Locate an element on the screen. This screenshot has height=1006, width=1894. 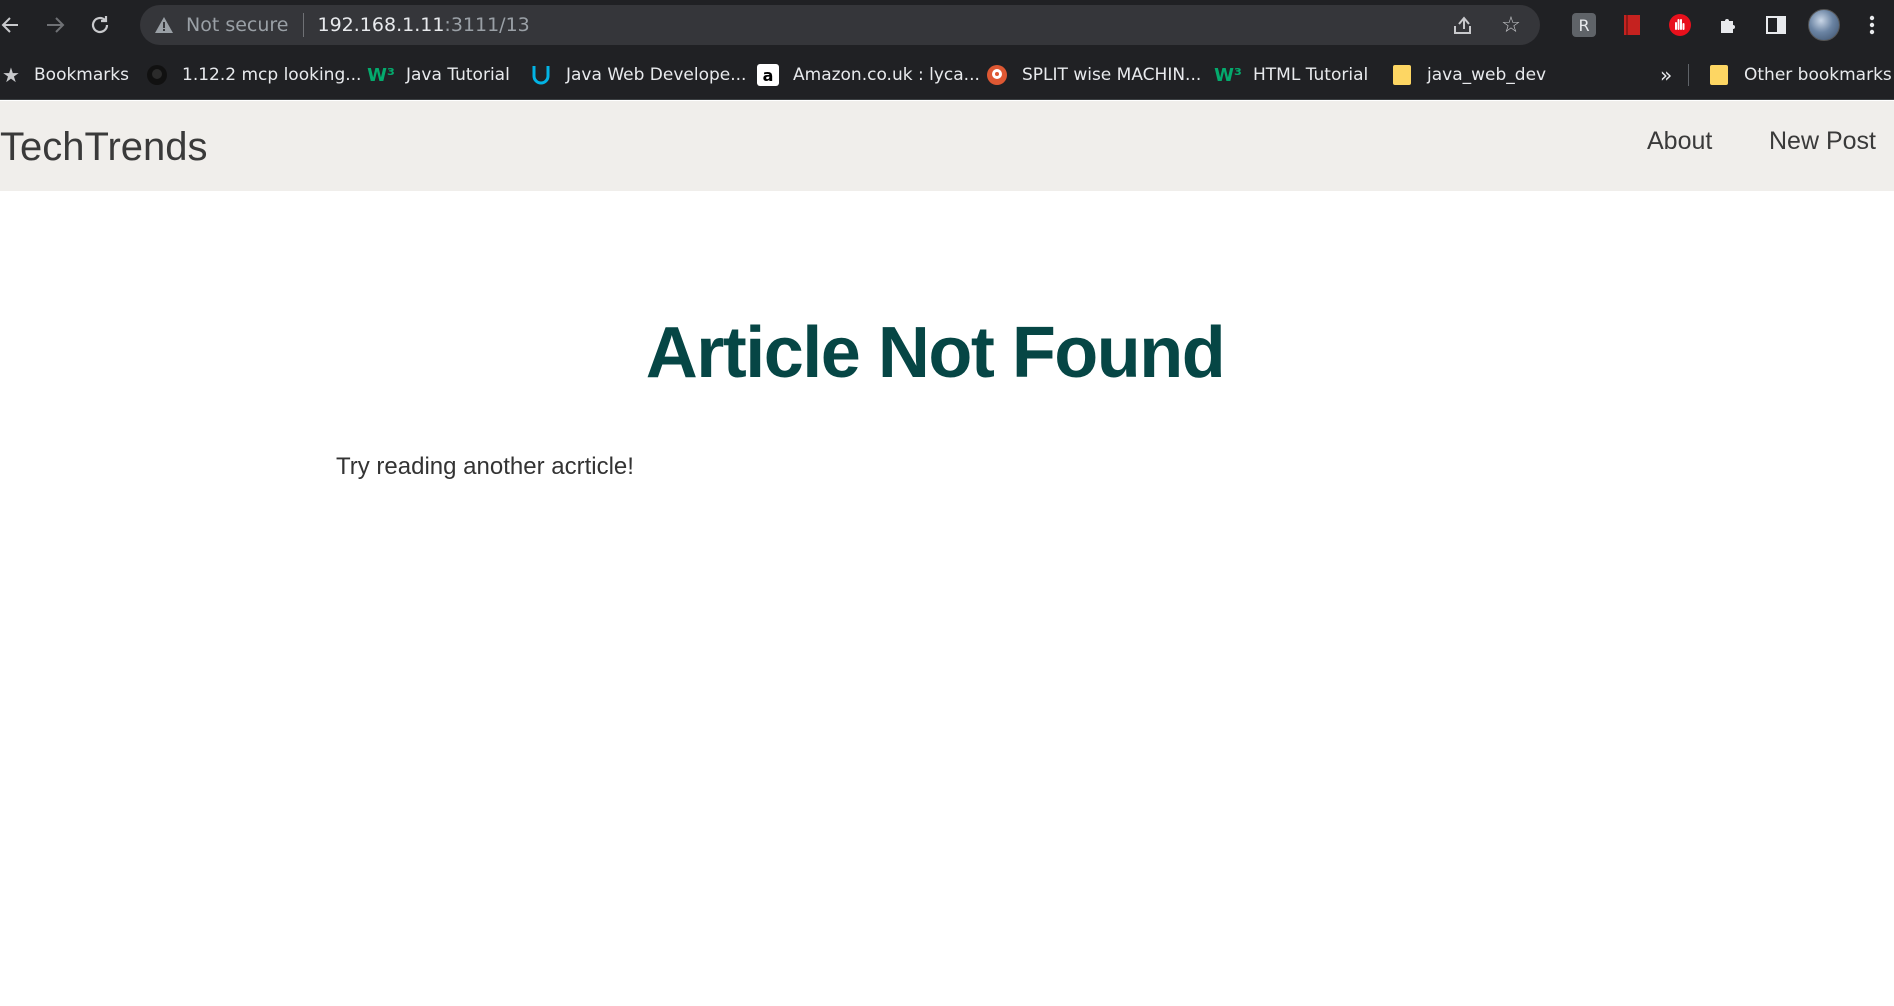
back-button is located at coordinates (10, 25).